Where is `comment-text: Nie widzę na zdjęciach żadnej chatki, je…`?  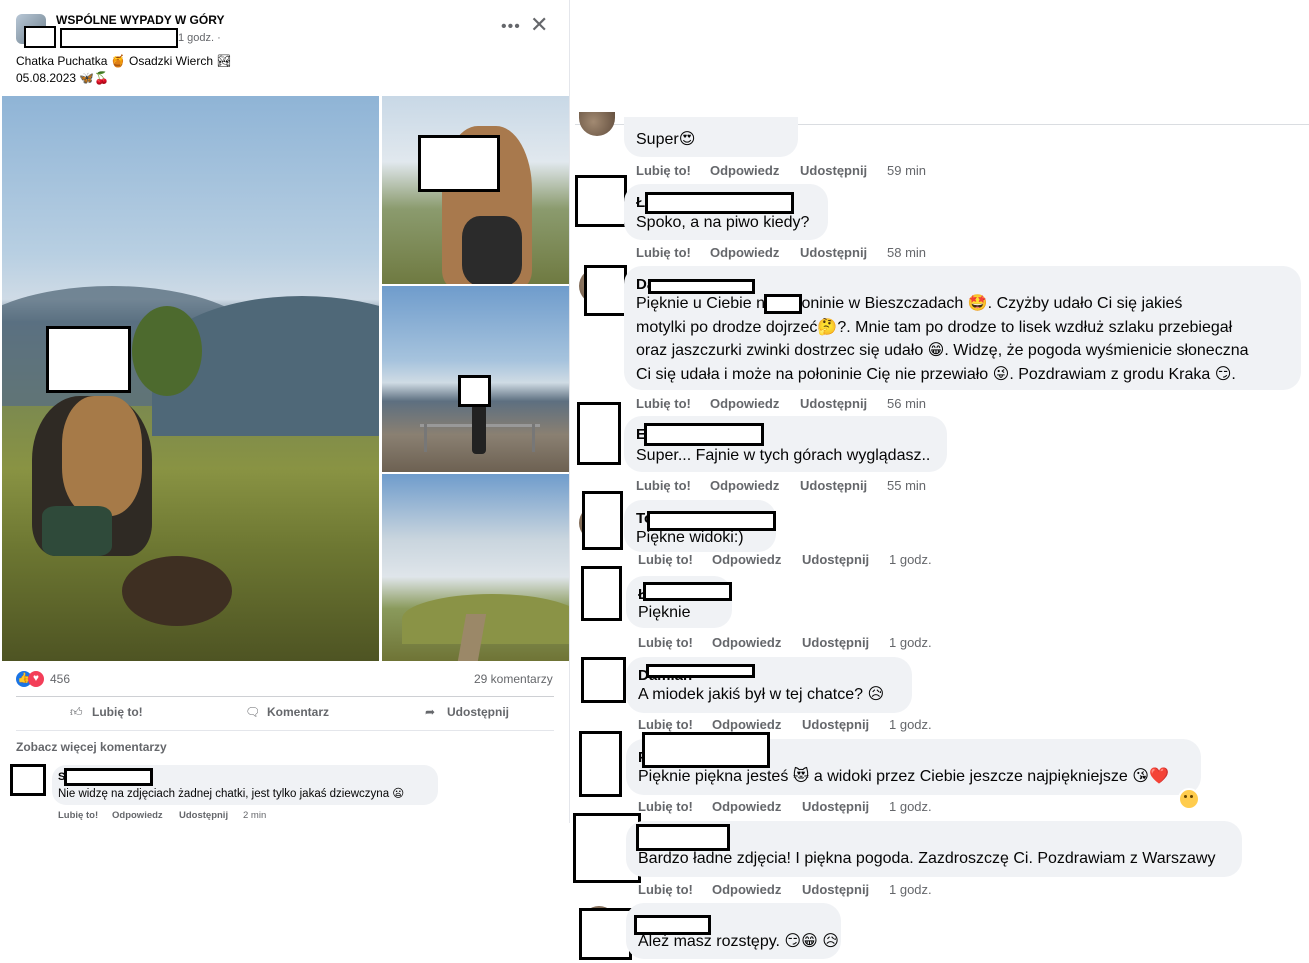
comment-text: Nie widzę na zdjęciach żadnej chatki, je… is located at coordinates (231, 794).